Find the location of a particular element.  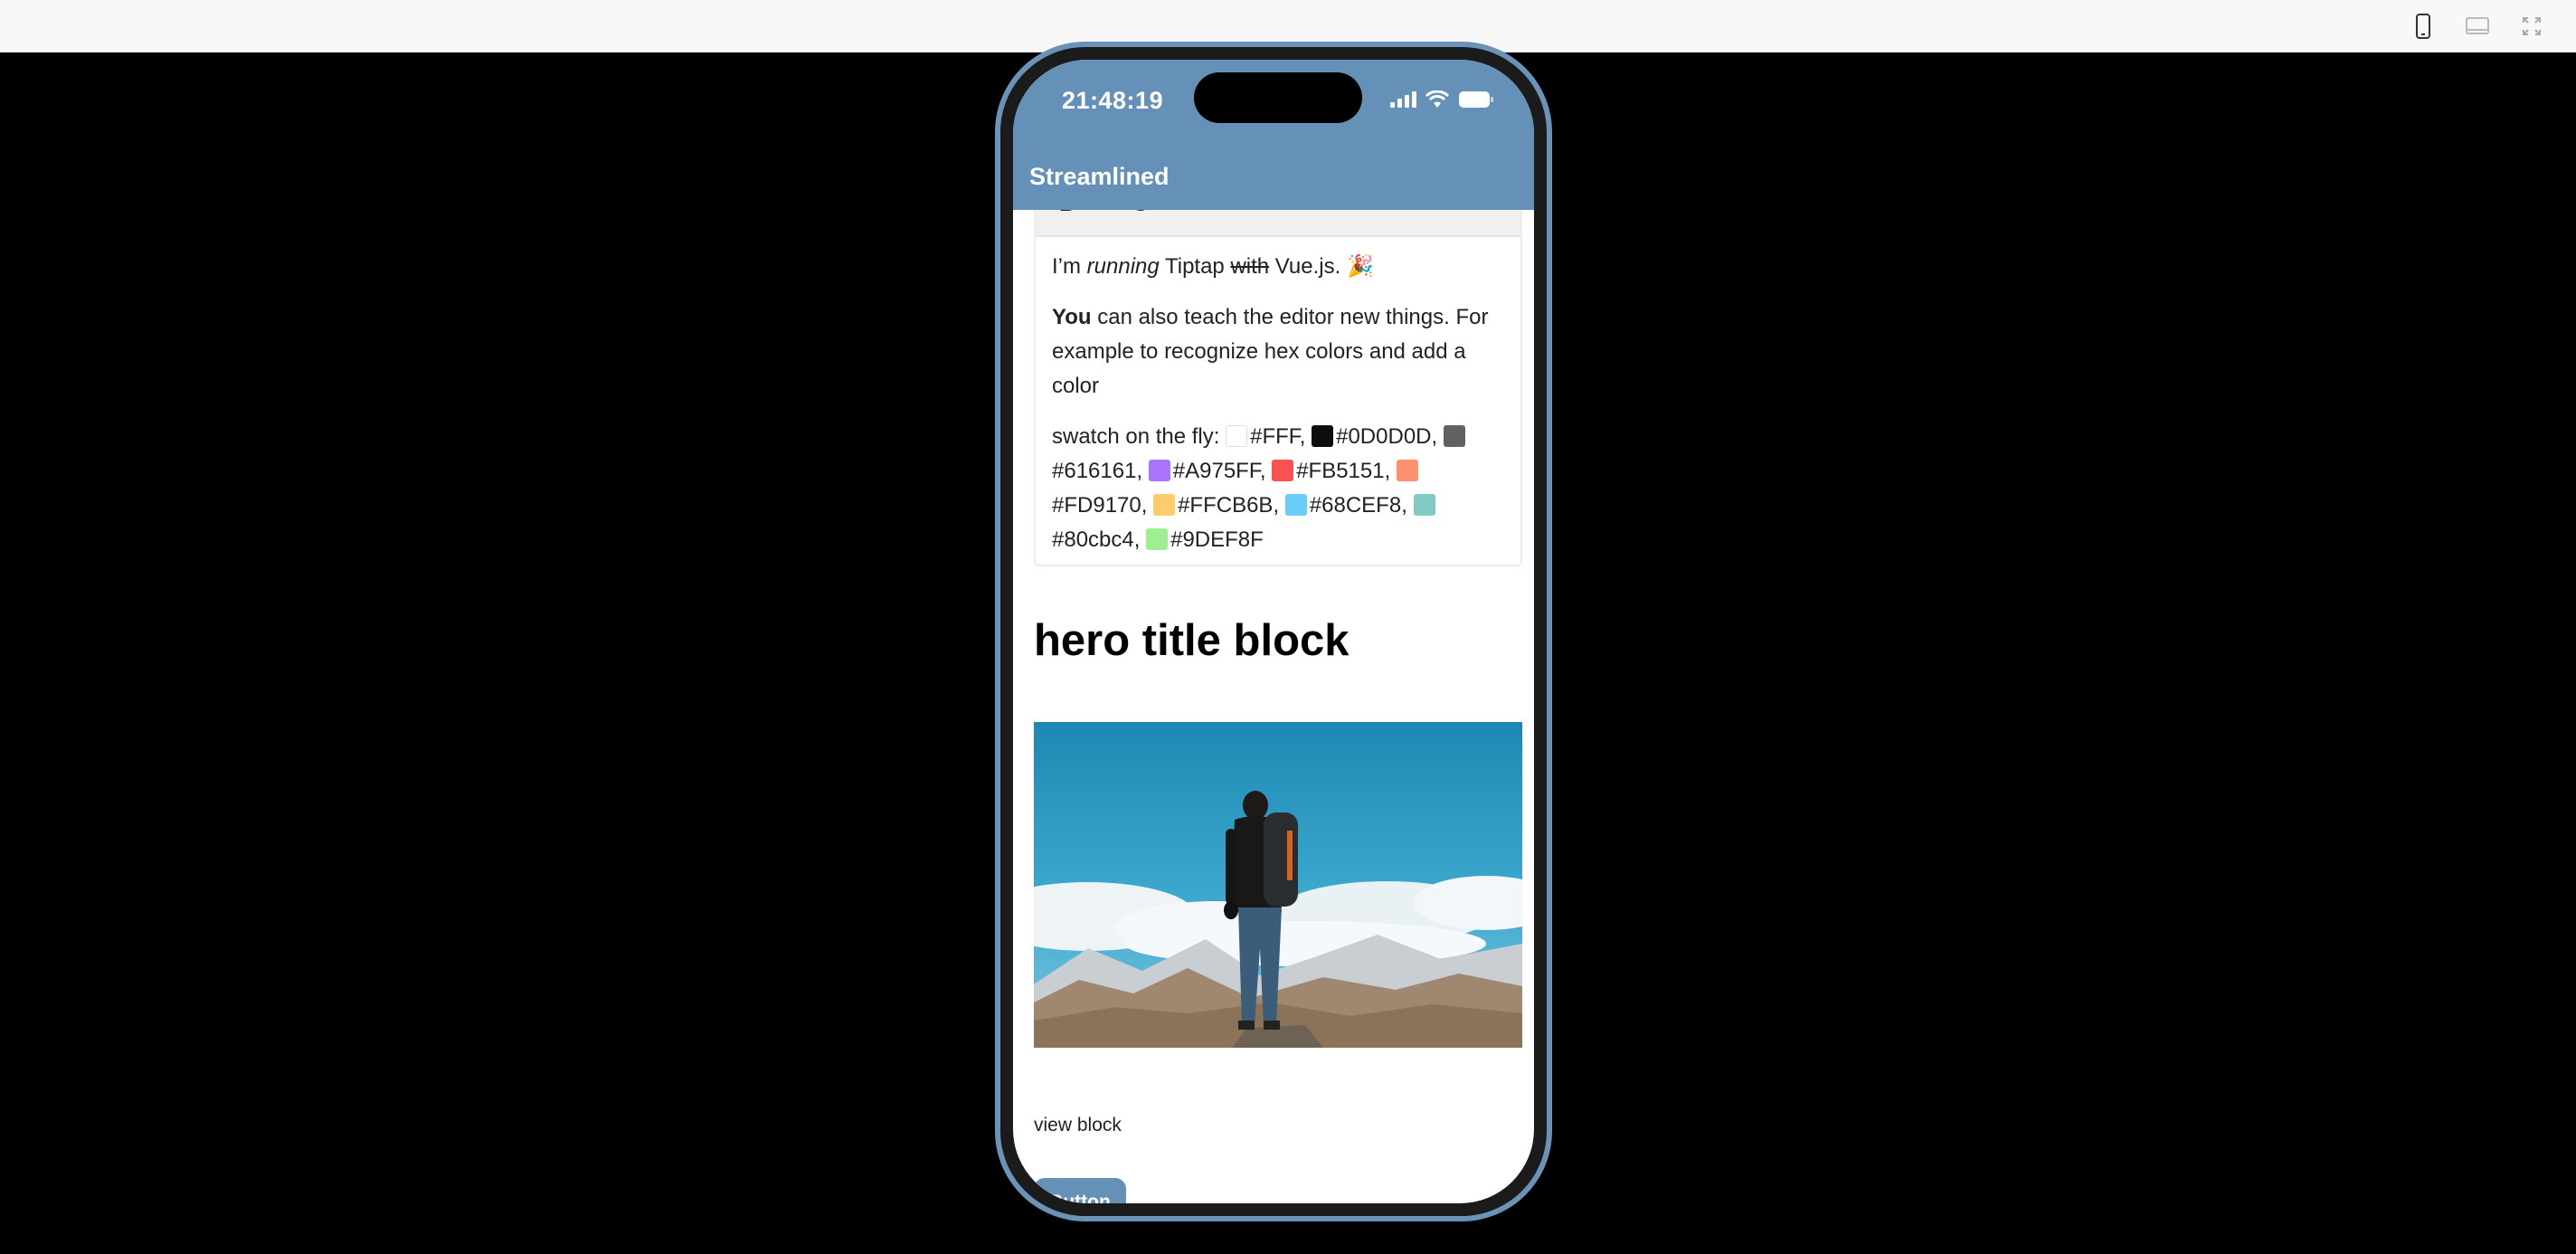

strike-button: S is located at coordinates (1140, 213).